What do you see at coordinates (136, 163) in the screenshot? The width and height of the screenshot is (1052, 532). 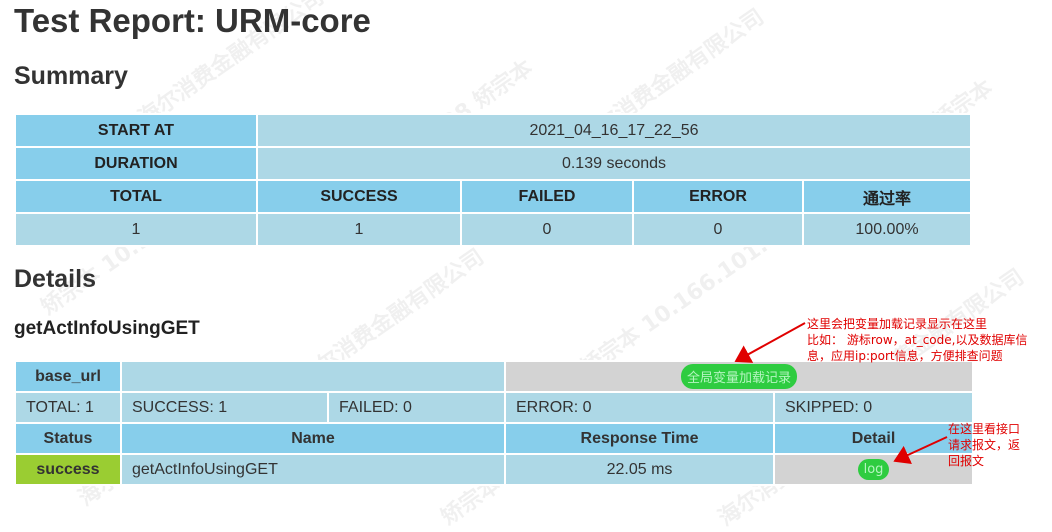 I see `duration-label: DURATION` at bounding box center [136, 163].